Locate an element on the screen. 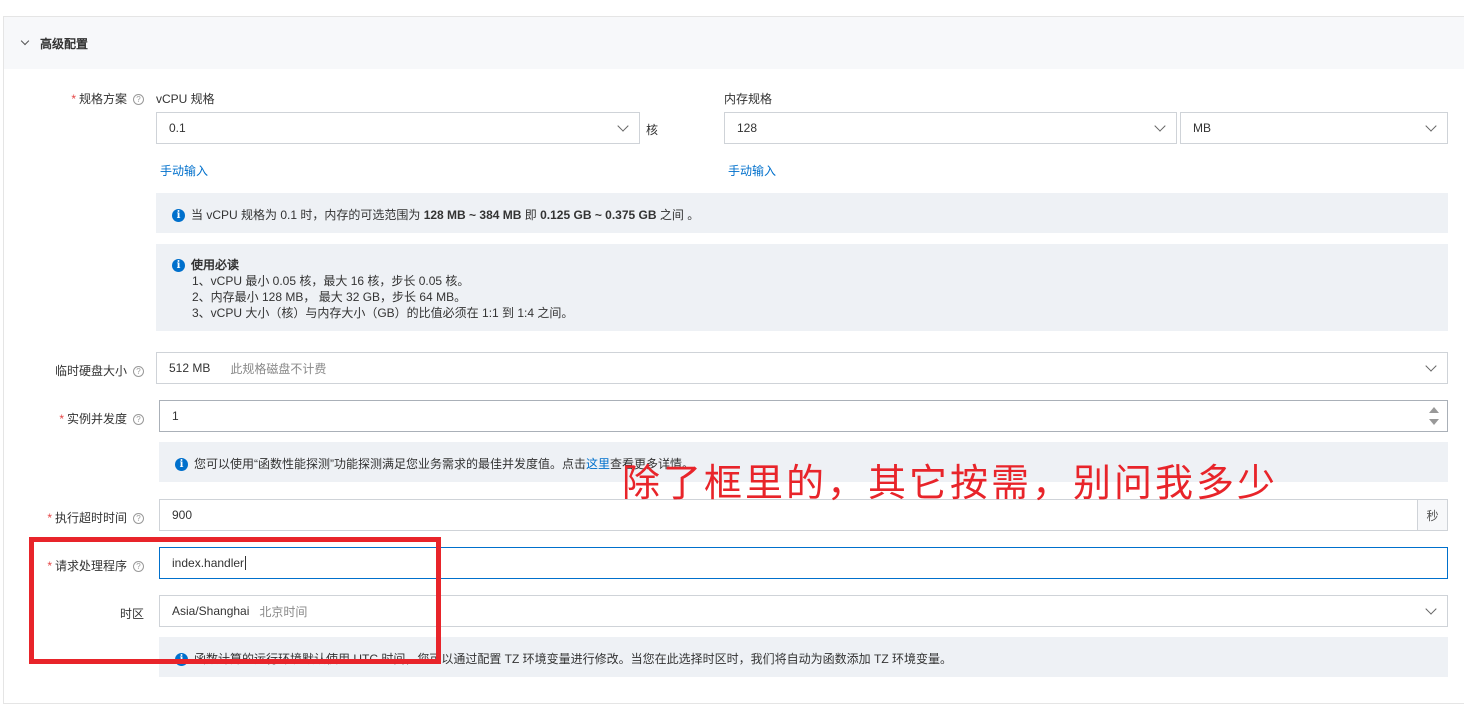 The width and height of the screenshot is (1464, 719). section-header: 高级配置 is located at coordinates (734, 43).